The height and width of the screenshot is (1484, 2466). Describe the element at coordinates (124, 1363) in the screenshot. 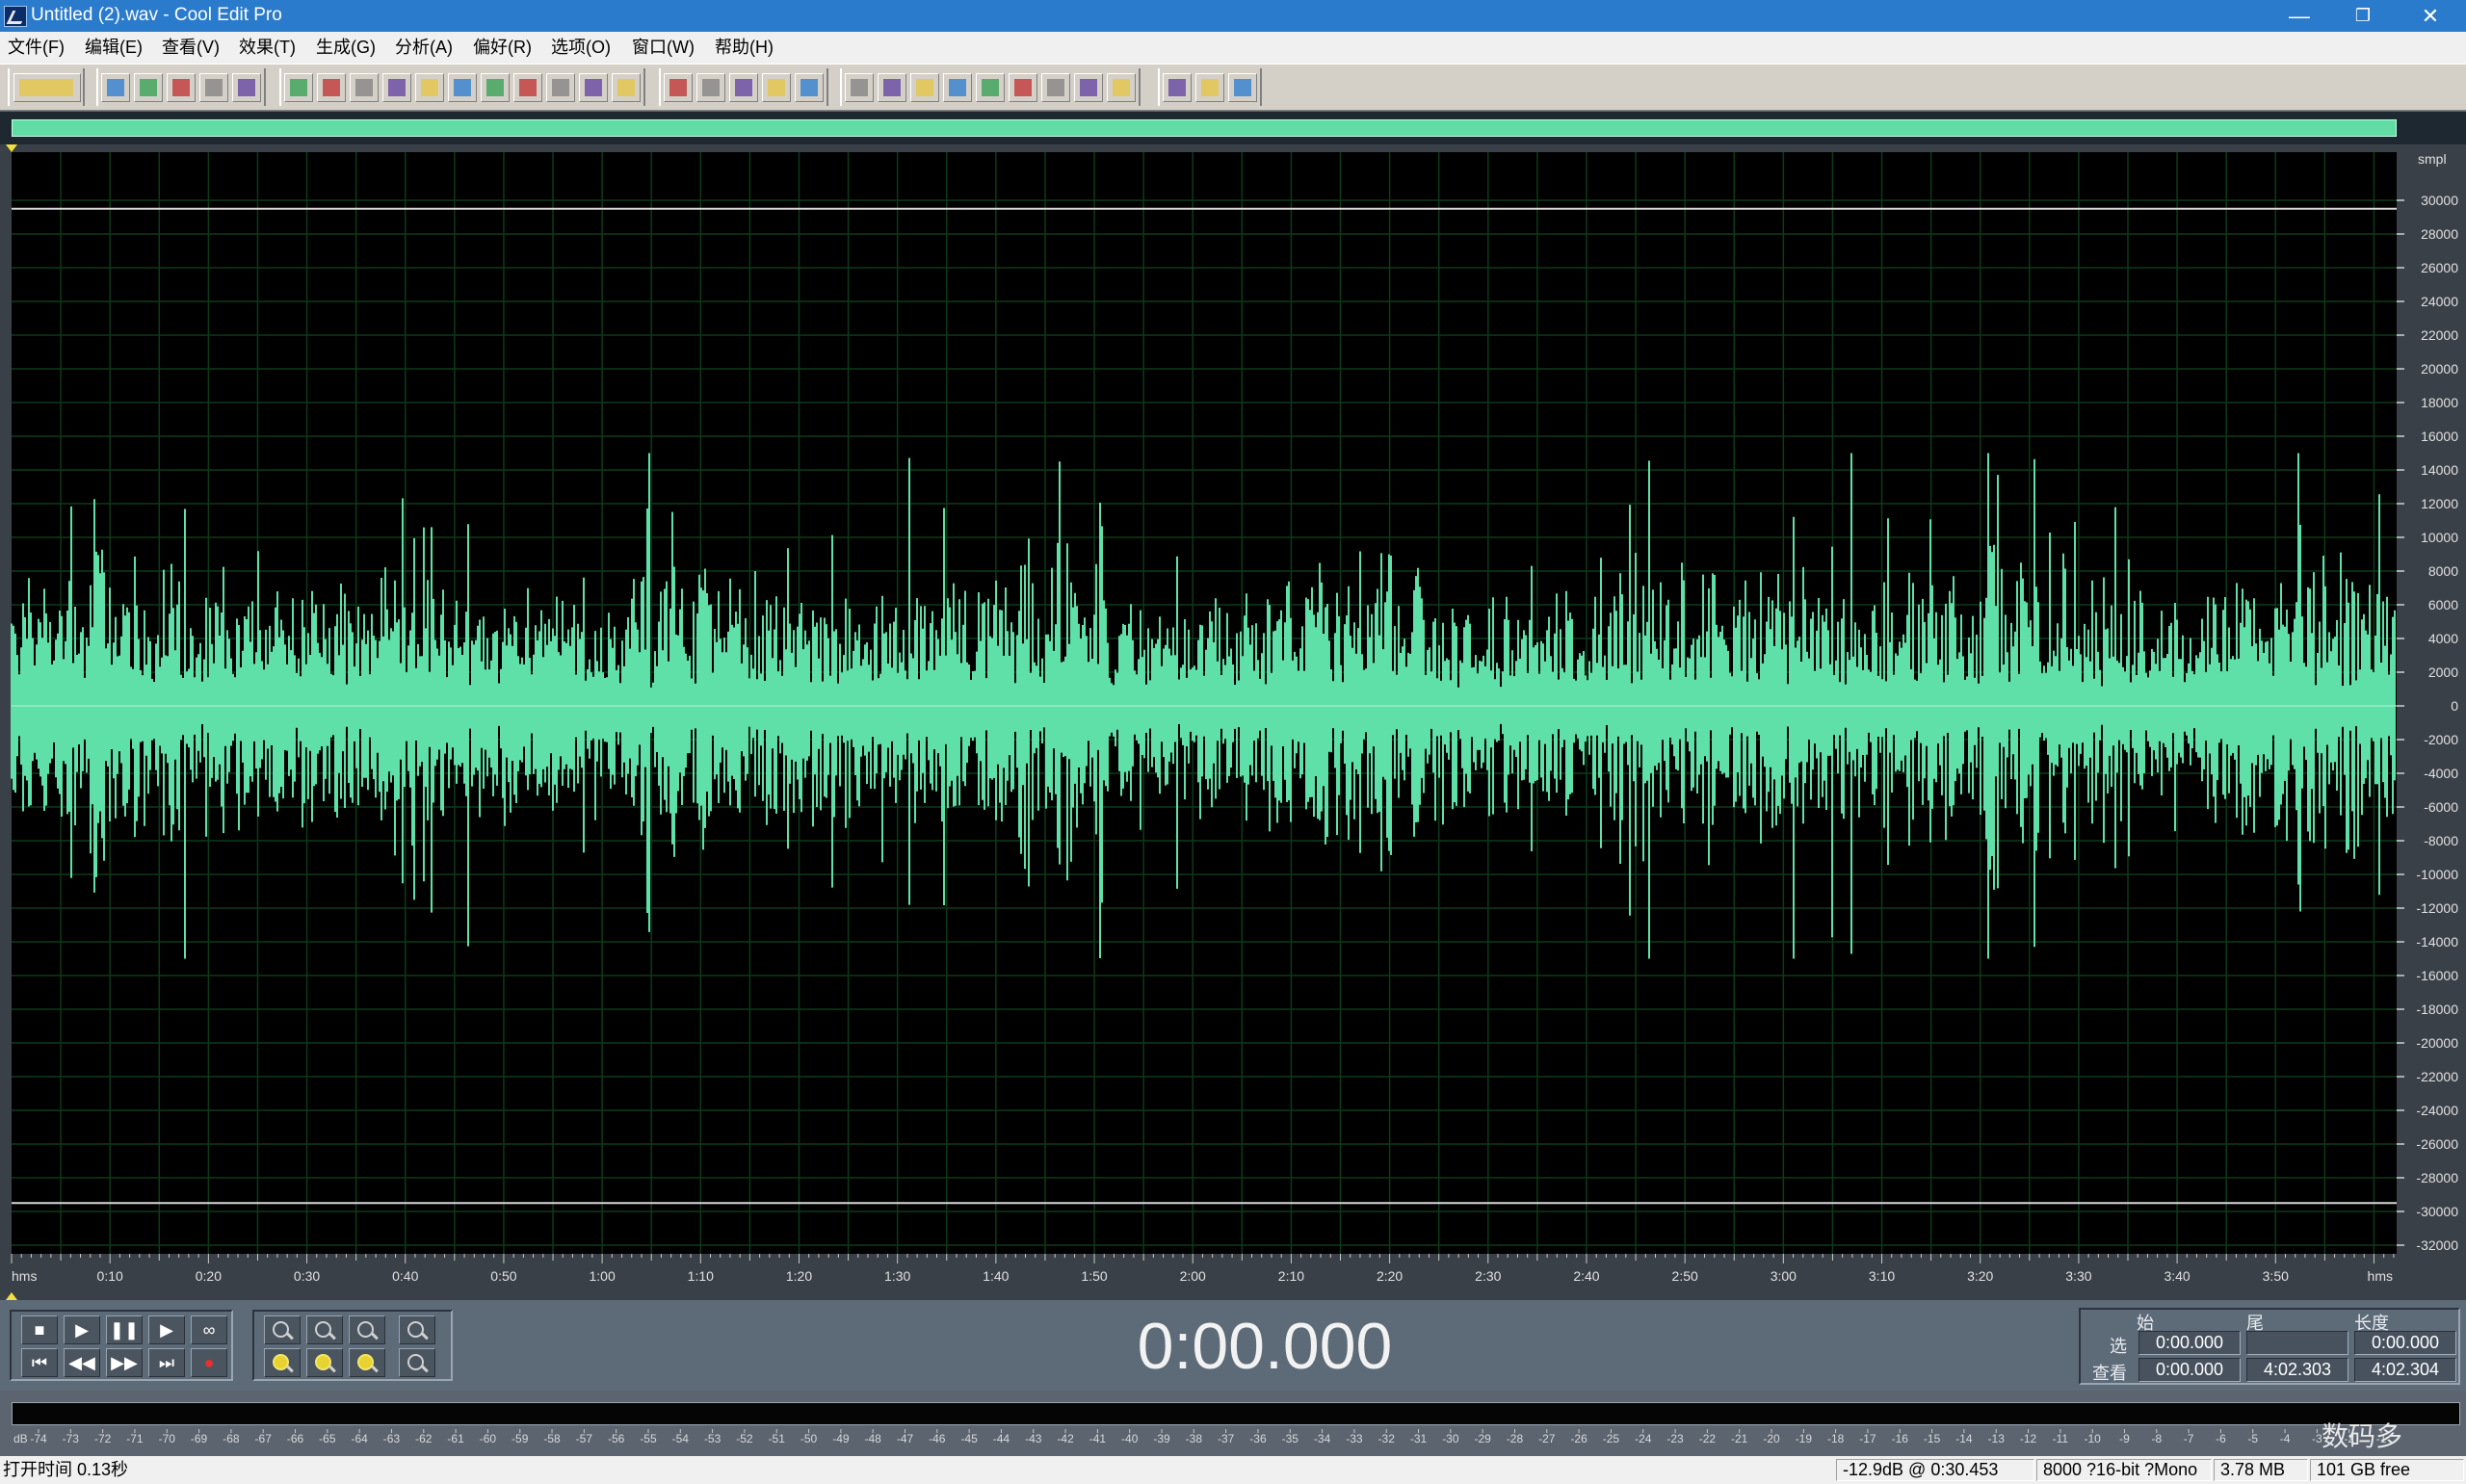

I see `fast-forward-button: ▶▶` at that location.